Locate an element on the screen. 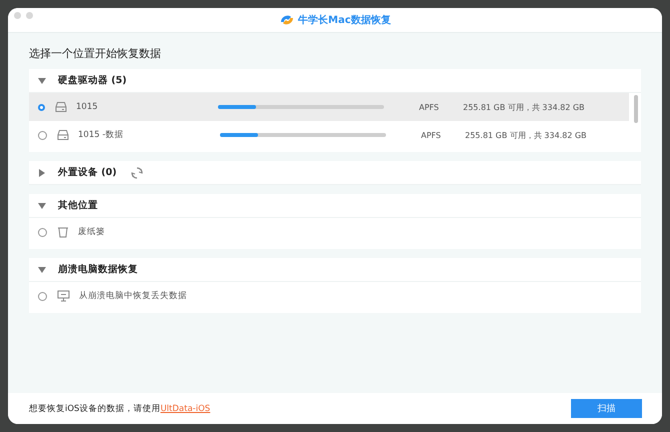 Image resolution: width=670 pixels, height=432 pixels. section-title: 其他位置 is located at coordinates (78, 205).